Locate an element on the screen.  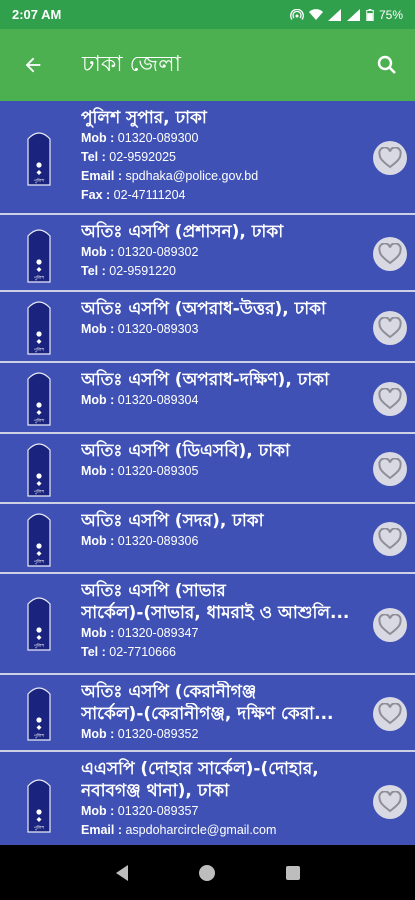
contact-title: অতিঃ এসপি (অপরাধ-দক্ষিণ), ঢাকা is located at coordinates (227, 380).